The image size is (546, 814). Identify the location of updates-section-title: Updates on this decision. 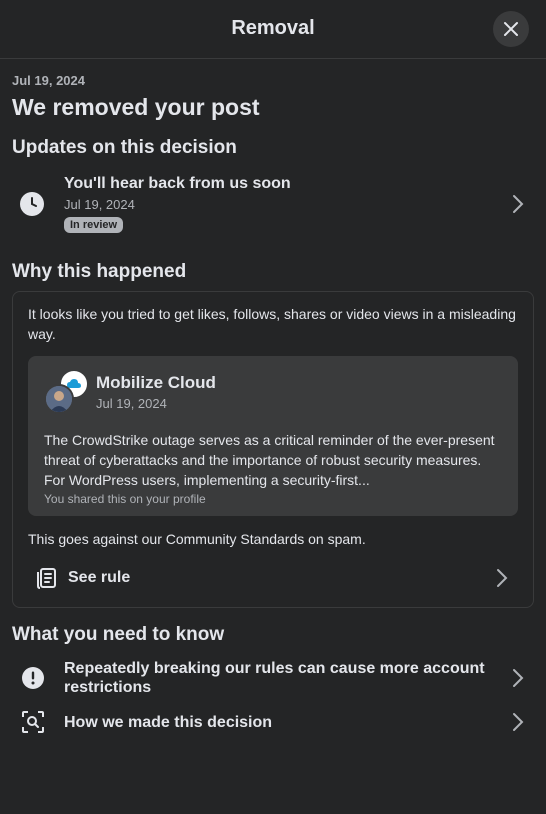
(124, 147).